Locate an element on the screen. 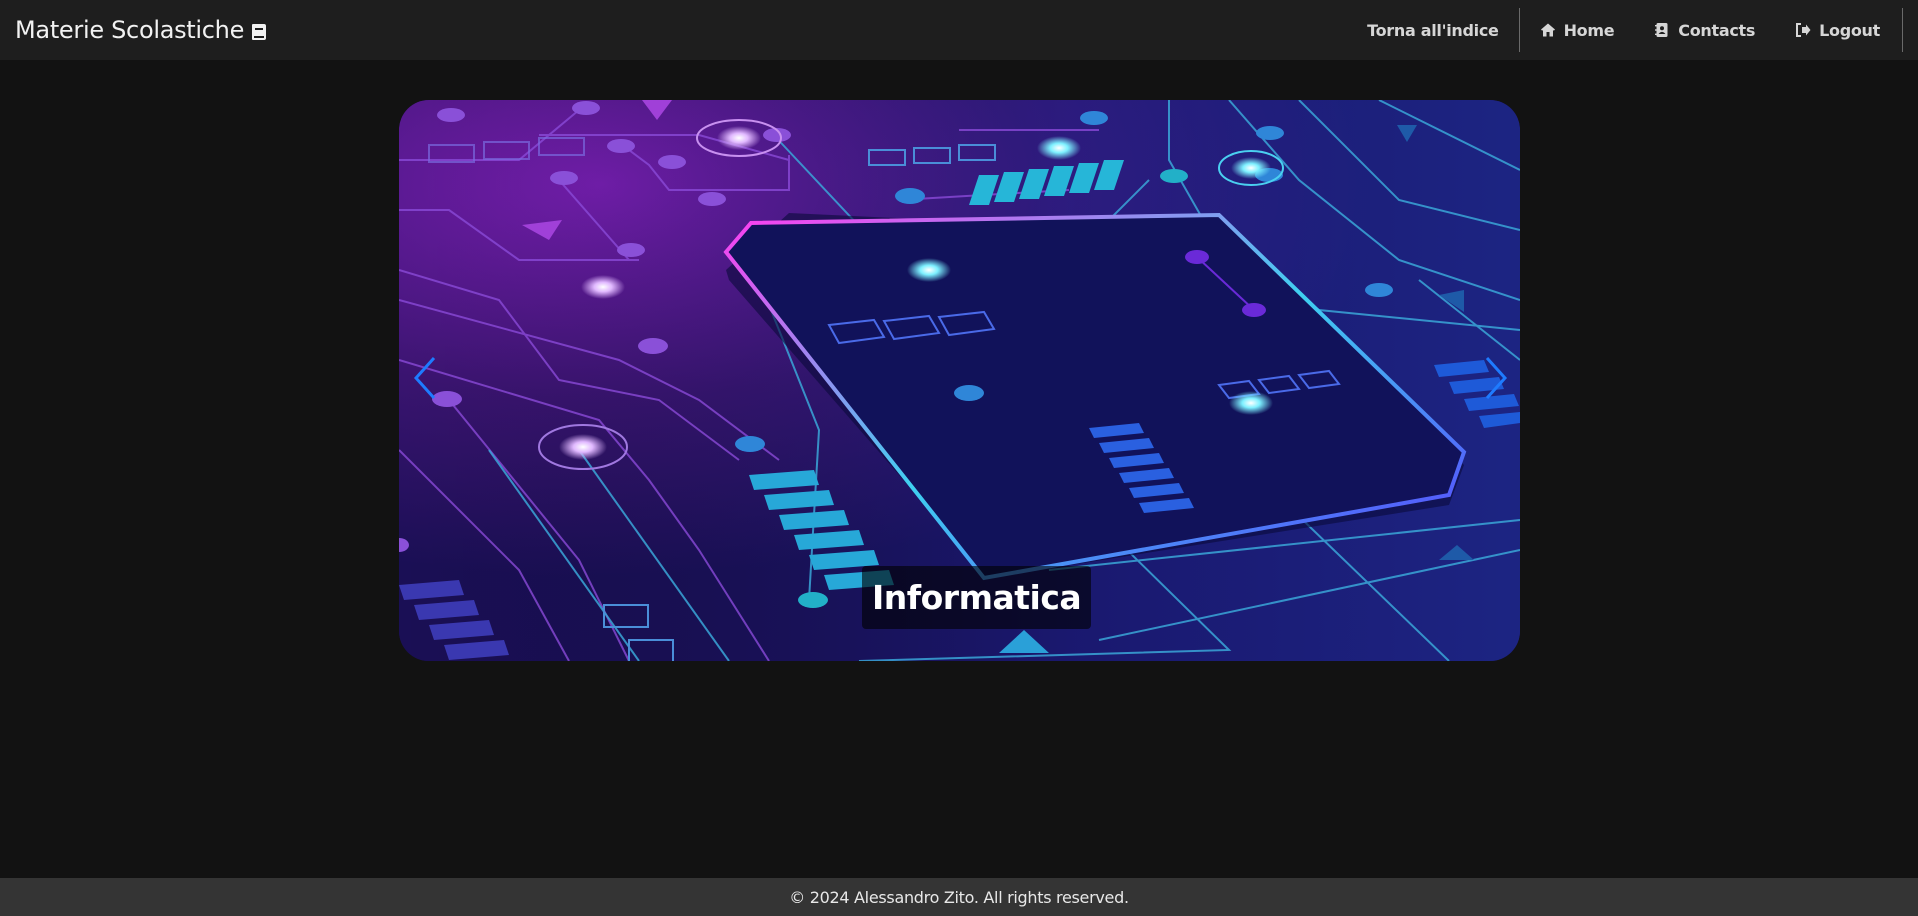 The height and width of the screenshot is (916, 1918). contacts-link: Contacts is located at coordinates (1704, 30).